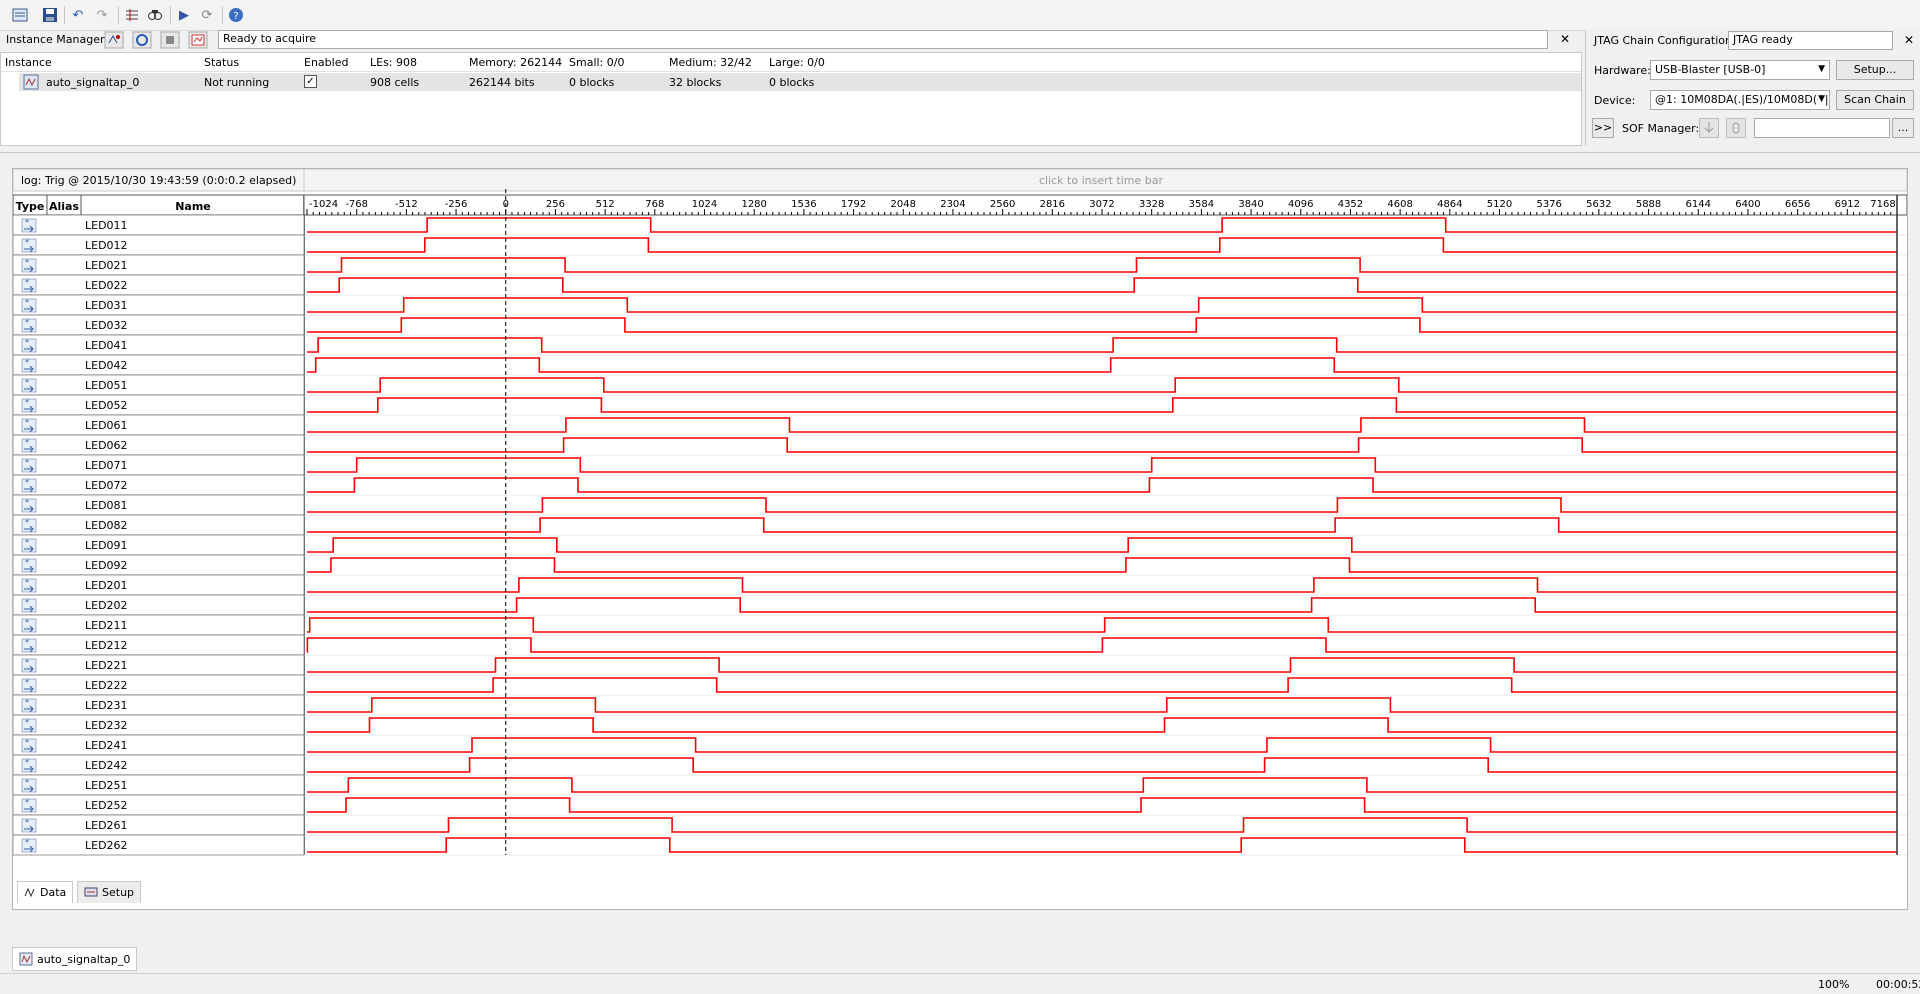 This screenshot has height=994, width=1920. I want to click on signal-name: LED072, so click(106, 485).